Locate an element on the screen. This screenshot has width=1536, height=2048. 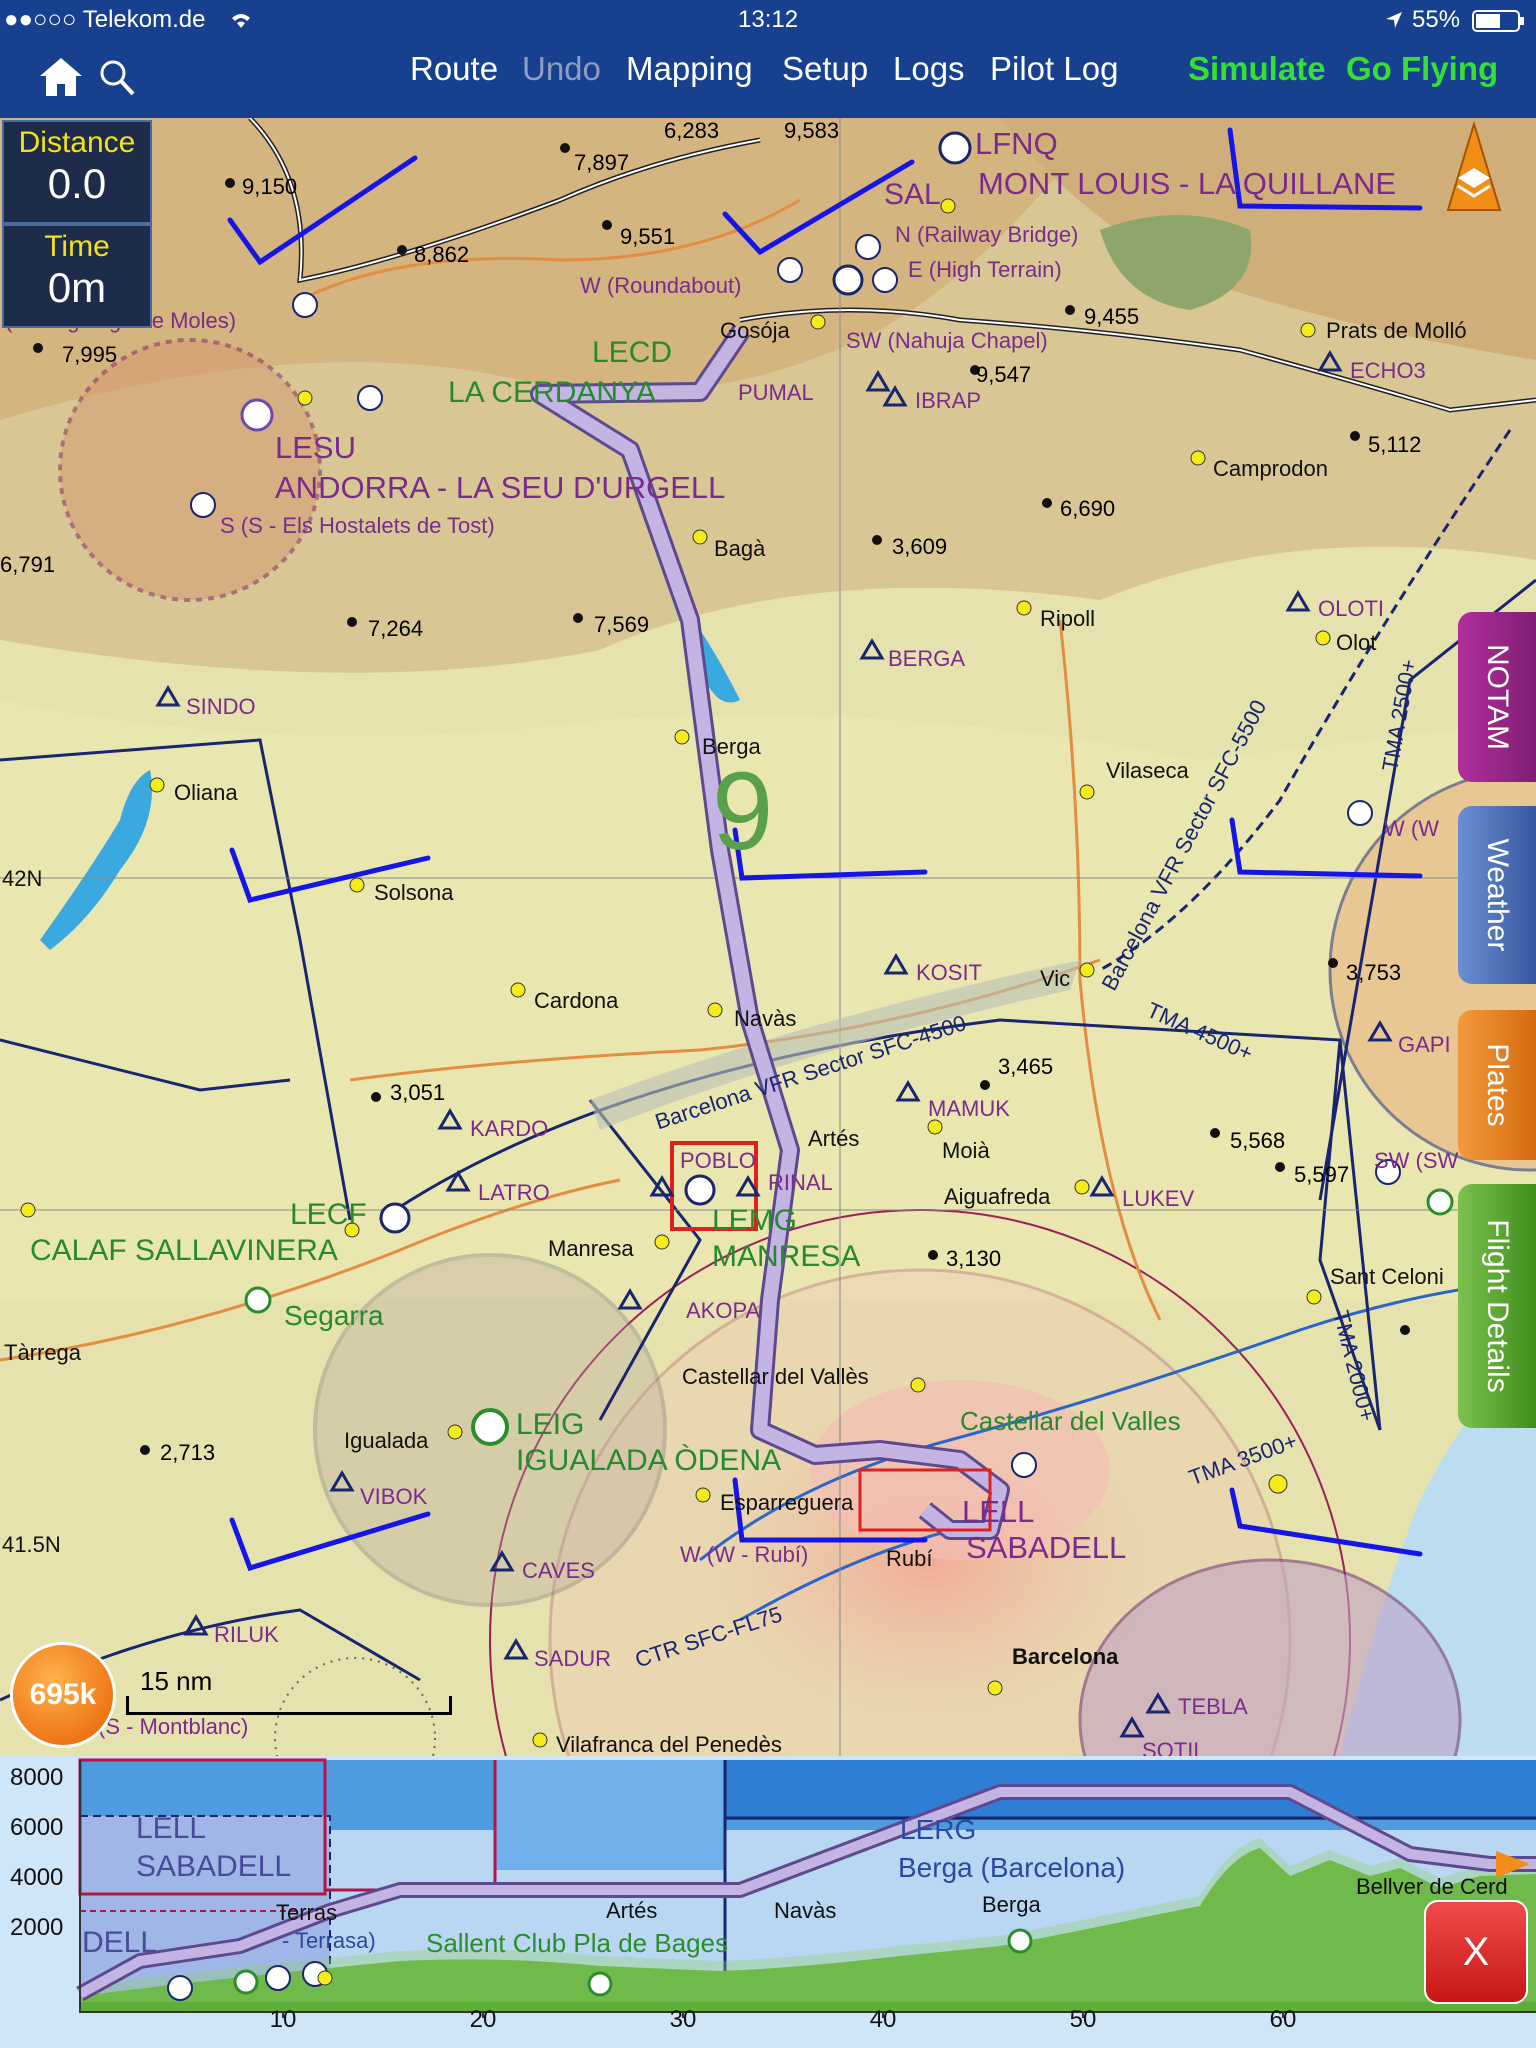
profile-label-bellver: Bellver de Cerd is located at coordinates (1432, 1886).